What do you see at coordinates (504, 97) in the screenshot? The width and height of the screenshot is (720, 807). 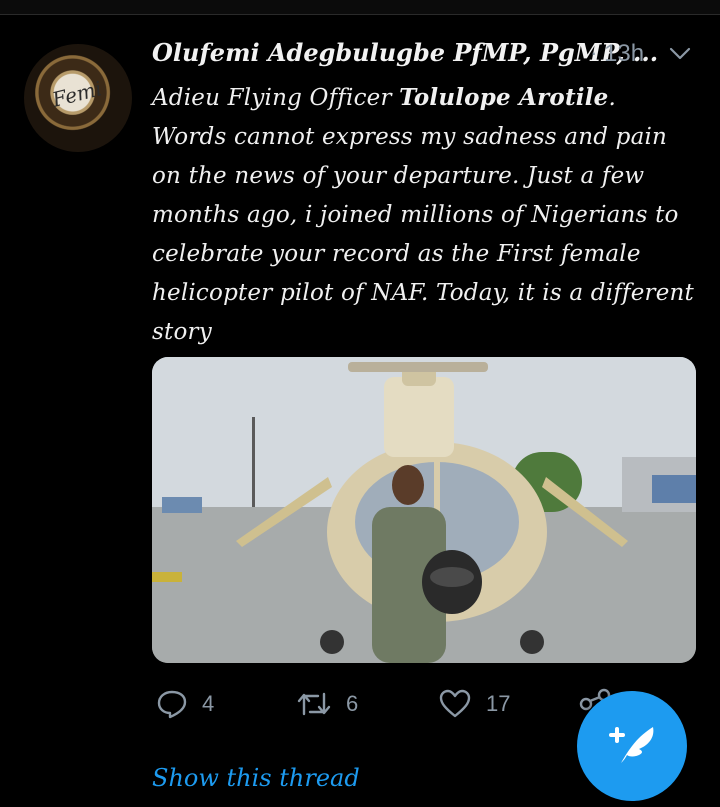 I see `mentioned-name: Tolulope Arotile` at bounding box center [504, 97].